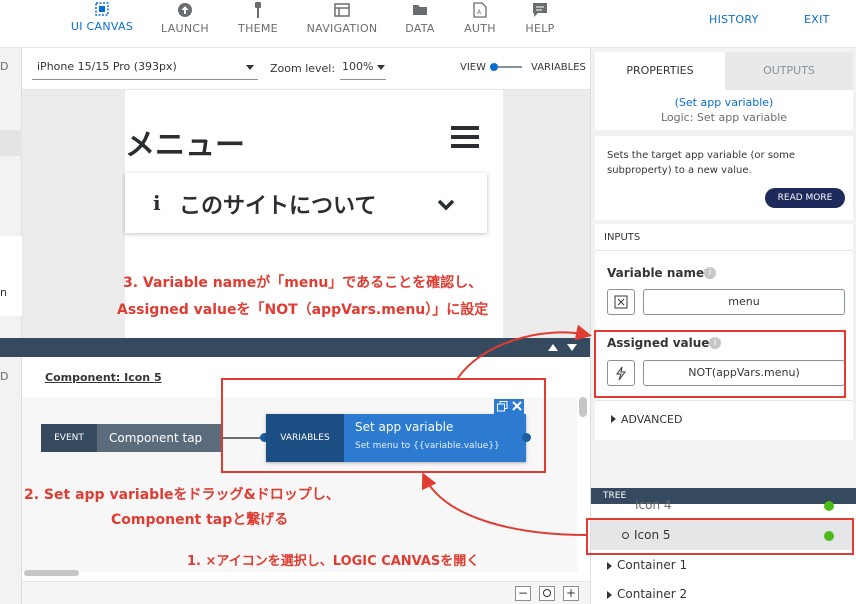 The image size is (856, 604). I want to click on annotation-step3-line1: 3. Variable nameが「menu」であることを確認し、, so click(303, 283).